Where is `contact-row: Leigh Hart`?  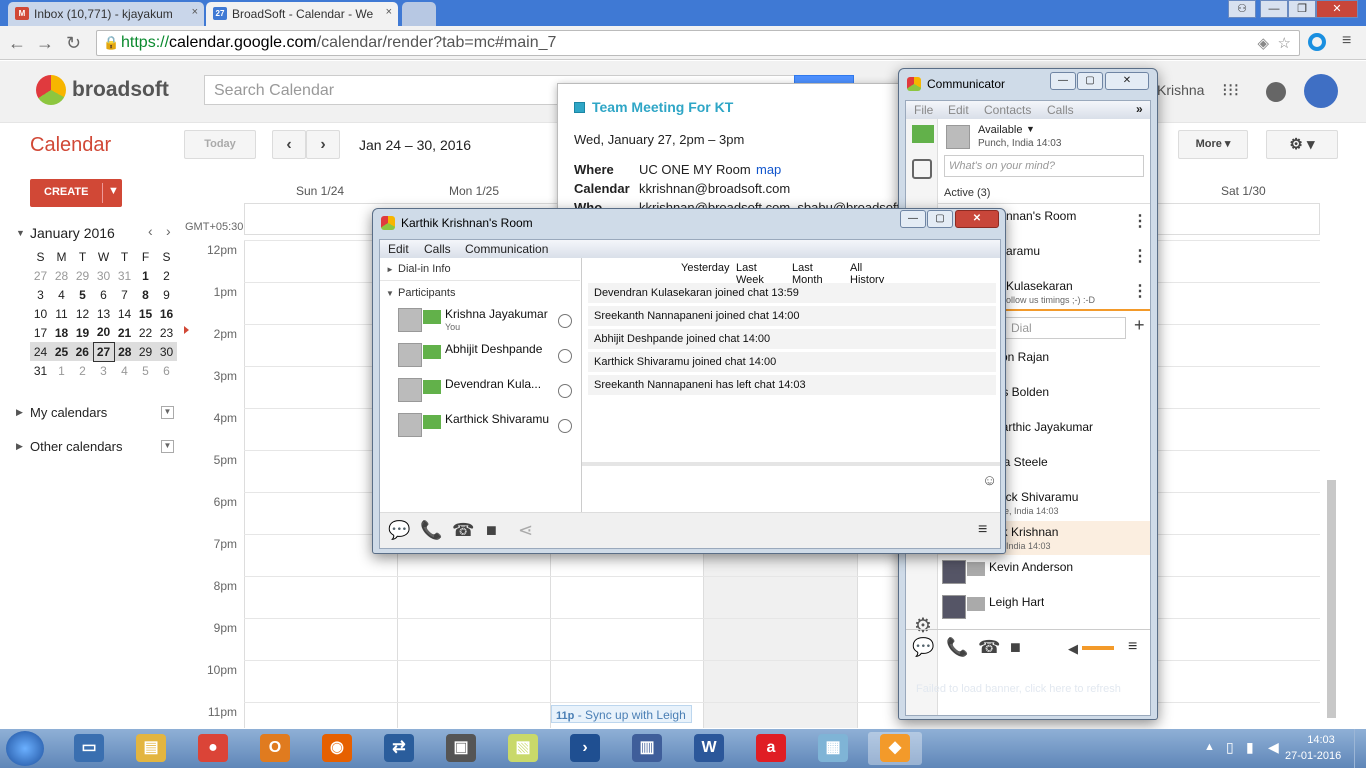 contact-row: Leigh Hart is located at coordinates (1044, 608).